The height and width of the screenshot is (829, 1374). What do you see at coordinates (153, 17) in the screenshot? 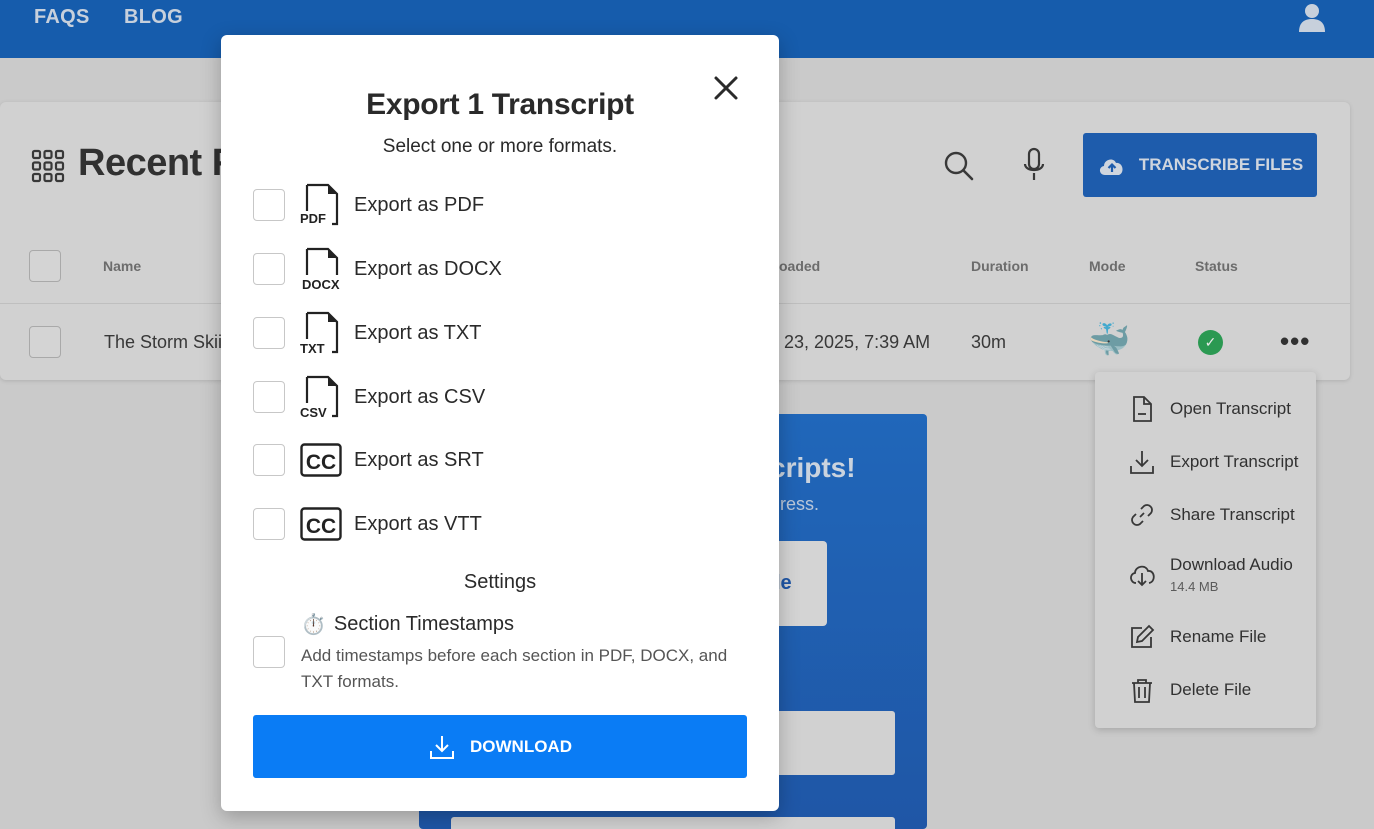
I see `nav-link-blog: BLOG` at bounding box center [153, 17].